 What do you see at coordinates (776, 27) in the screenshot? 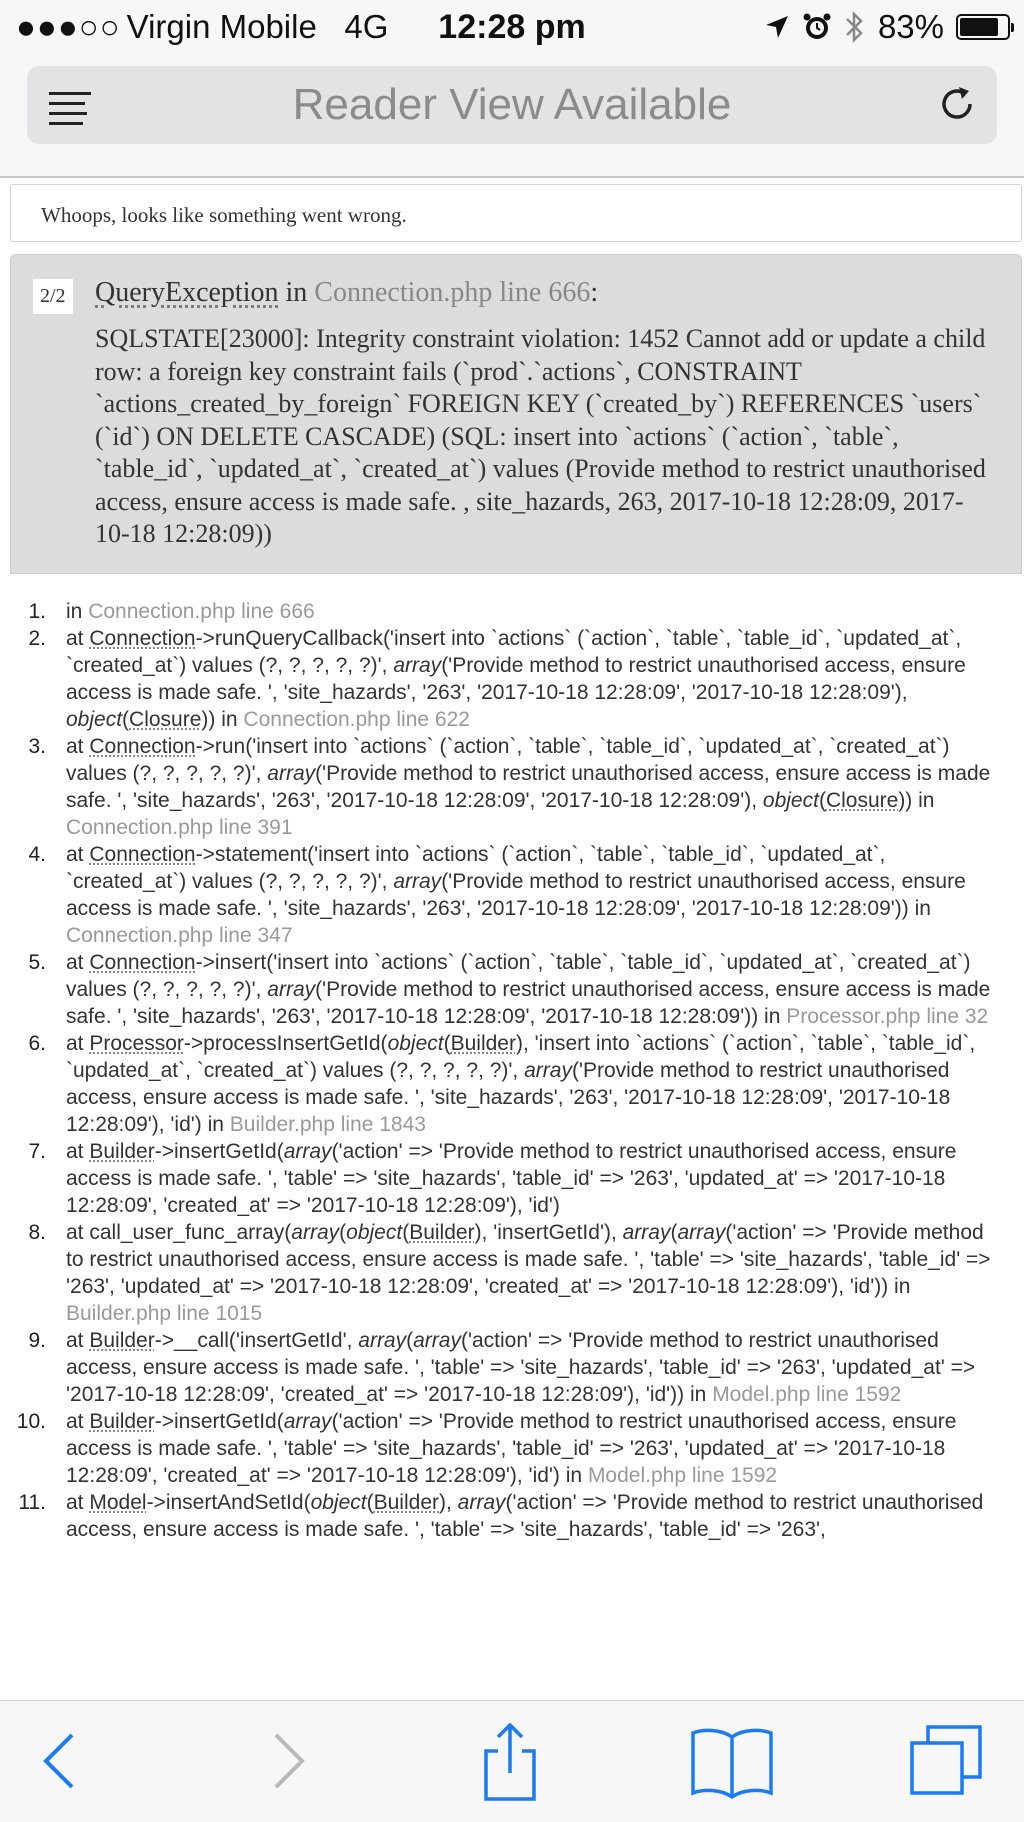
I see `location-arrow-icon` at bounding box center [776, 27].